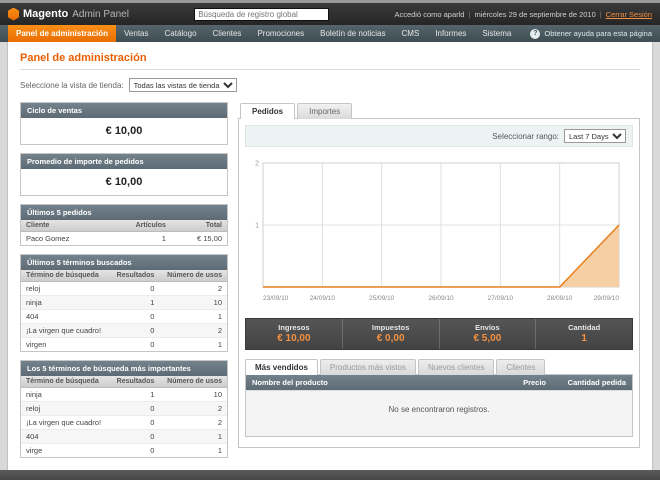 Image resolution: width=660 pixels, height=480 pixels. What do you see at coordinates (72, 85) in the screenshot?
I see `store-view-label: Seleccione la vista de tienda:` at bounding box center [72, 85].